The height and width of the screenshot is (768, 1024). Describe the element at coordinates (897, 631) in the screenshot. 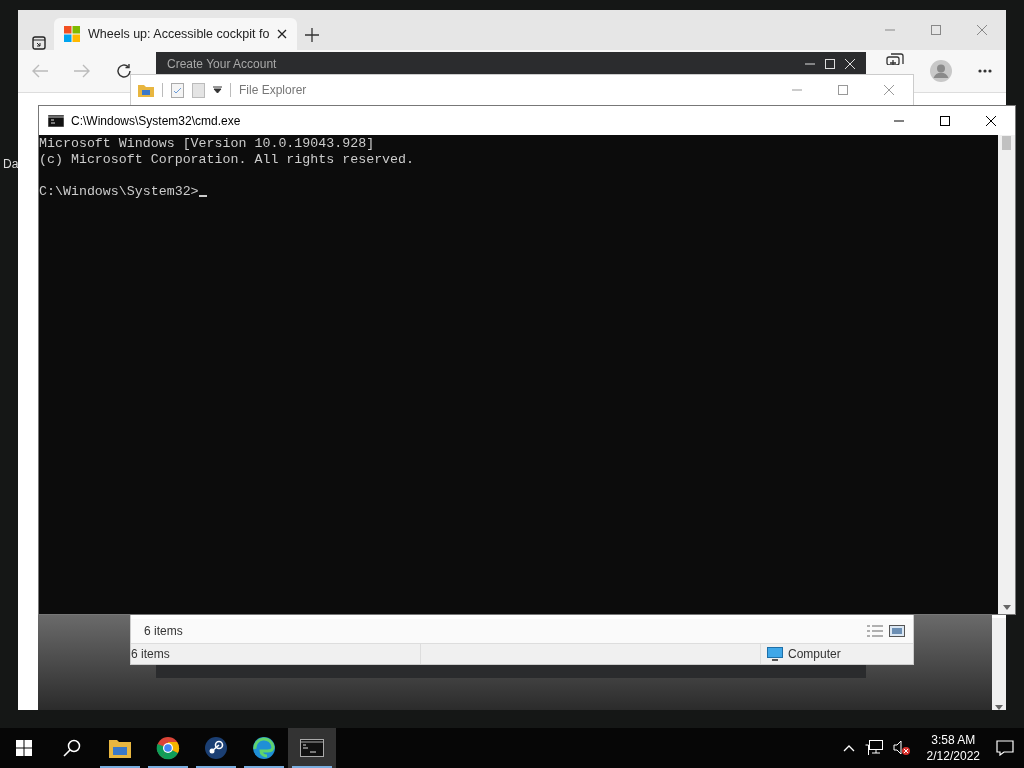

I see `large-icons-view-icon` at that location.